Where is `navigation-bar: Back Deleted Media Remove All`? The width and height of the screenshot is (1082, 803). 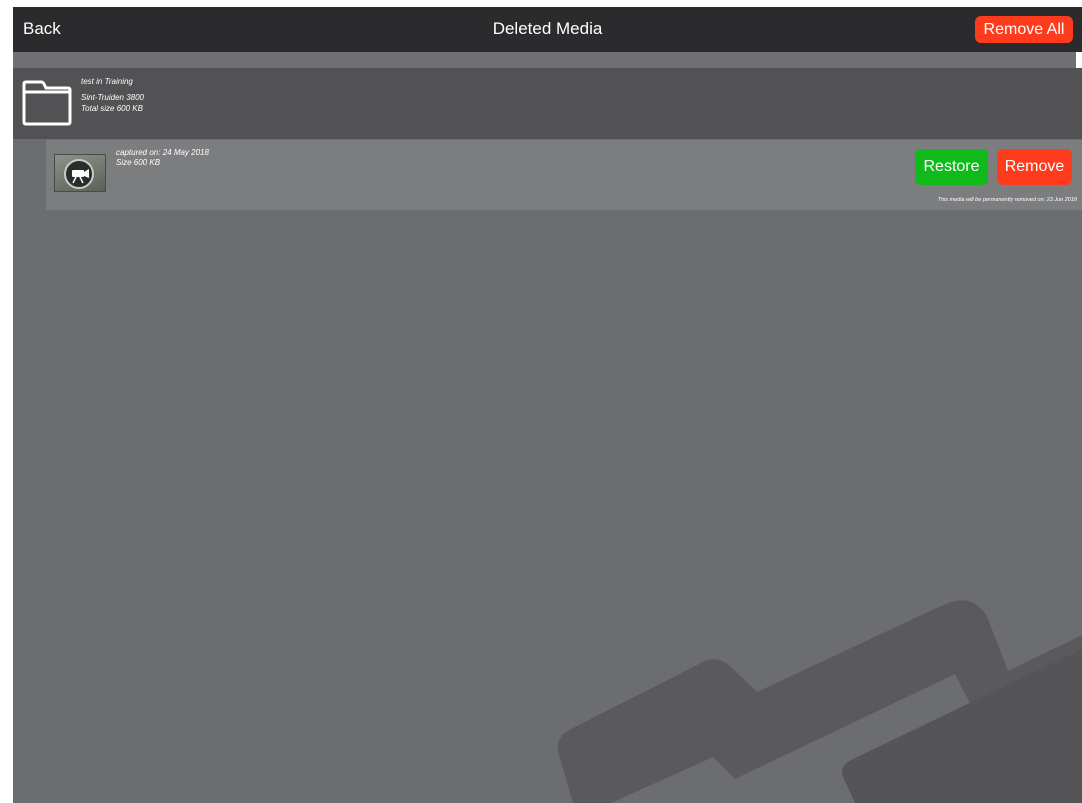 navigation-bar: Back Deleted Media Remove All is located at coordinates (547, 29).